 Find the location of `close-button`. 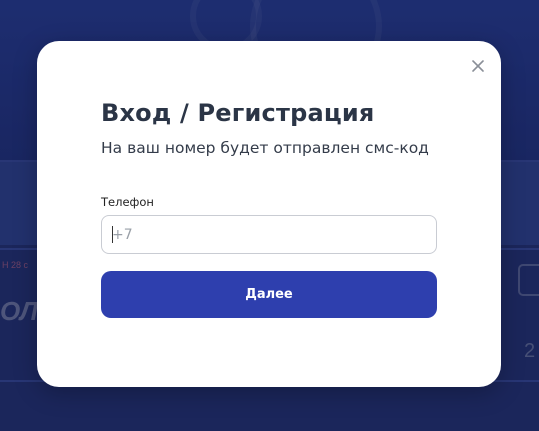

close-button is located at coordinates (478, 66).